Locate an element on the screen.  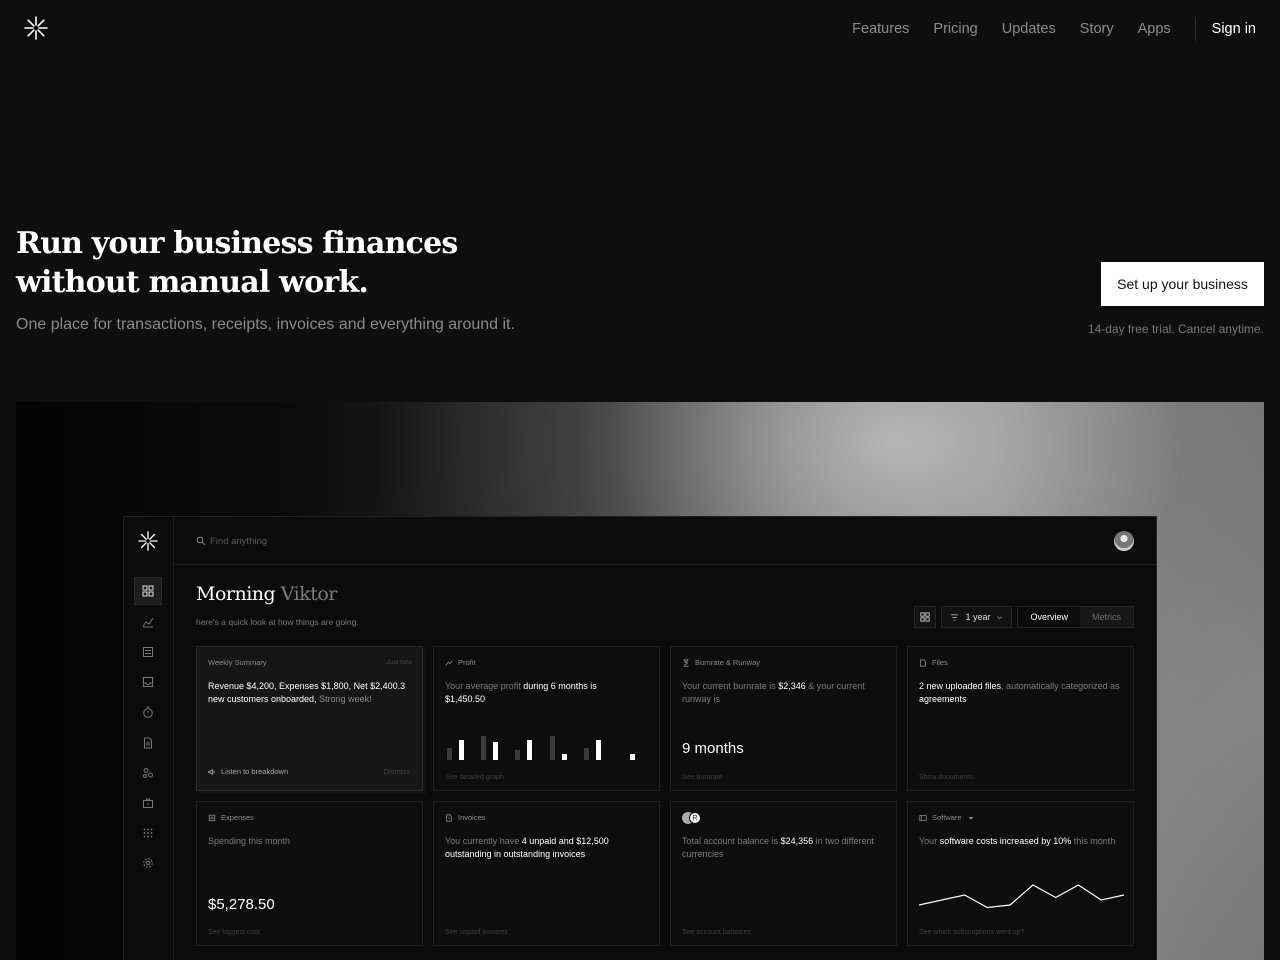
sidebar-item-customers is located at coordinates (148, 773).